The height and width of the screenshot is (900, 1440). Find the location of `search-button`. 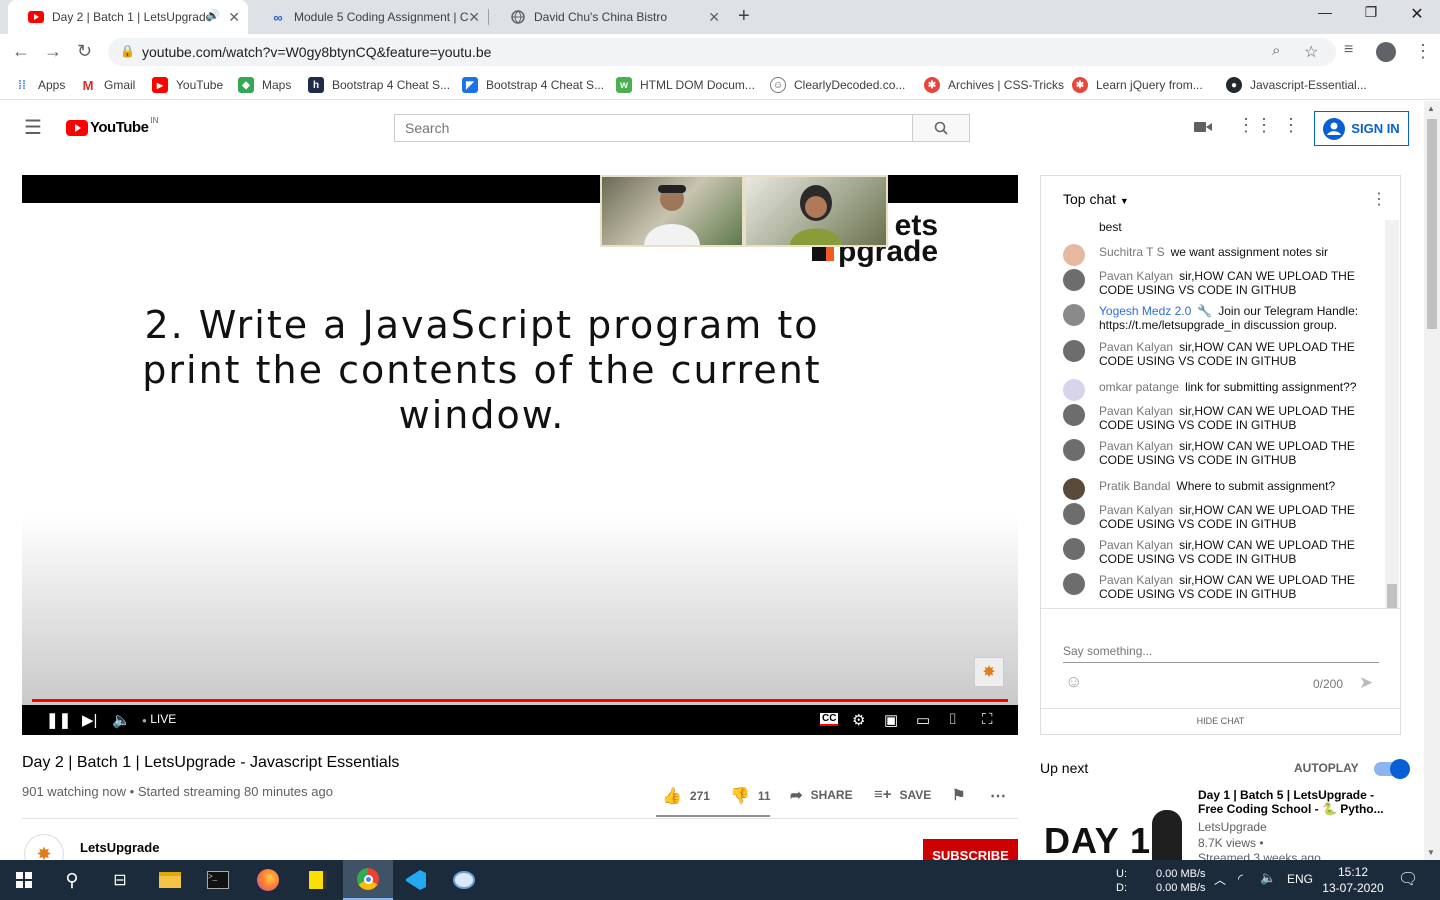

search-button is located at coordinates (941, 128).